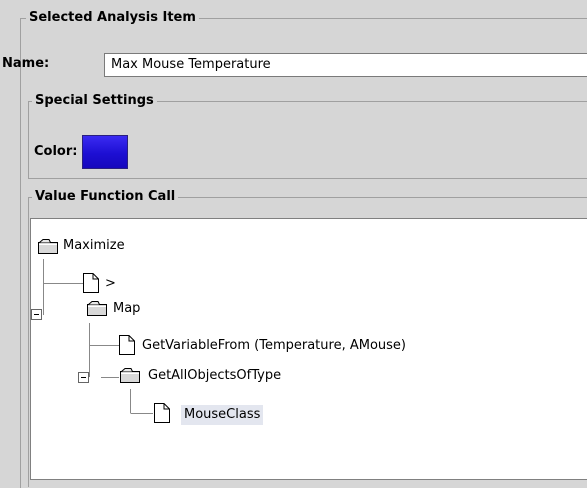 This screenshot has height=488, width=587. Describe the element at coordinates (56, 151) in the screenshot. I see `color-label: Color:` at that location.